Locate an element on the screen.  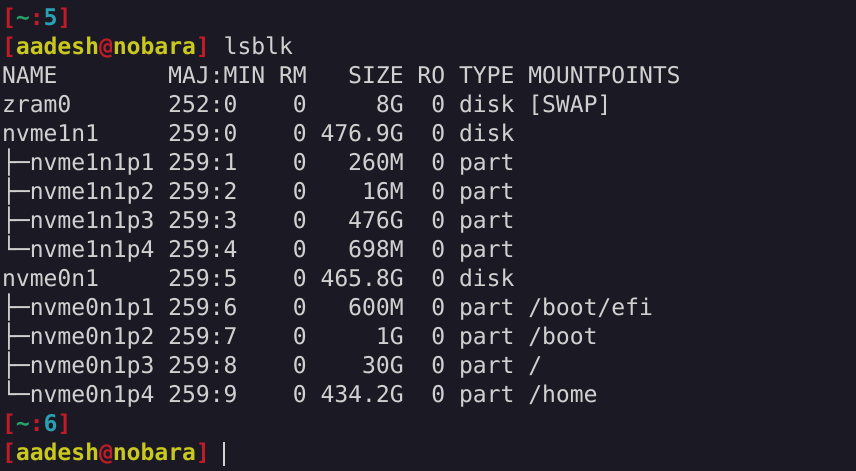
output-line: ├─nvme0n1p1 259:6 0 600M 0 part /boot/efi is located at coordinates (327, 308).